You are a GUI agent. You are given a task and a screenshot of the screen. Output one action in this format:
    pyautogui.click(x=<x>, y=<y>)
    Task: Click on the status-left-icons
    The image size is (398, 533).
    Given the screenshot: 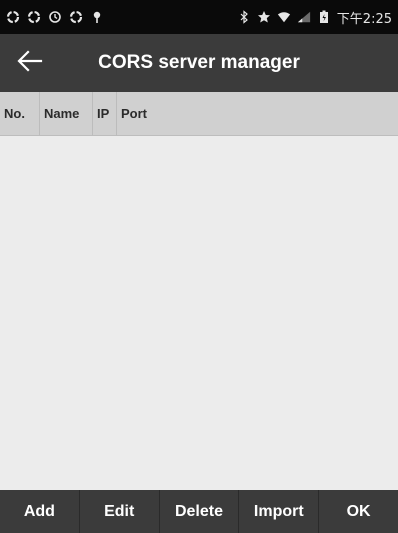 What is the action you would take?
    pyautogui.click(x=55, y=17)
    